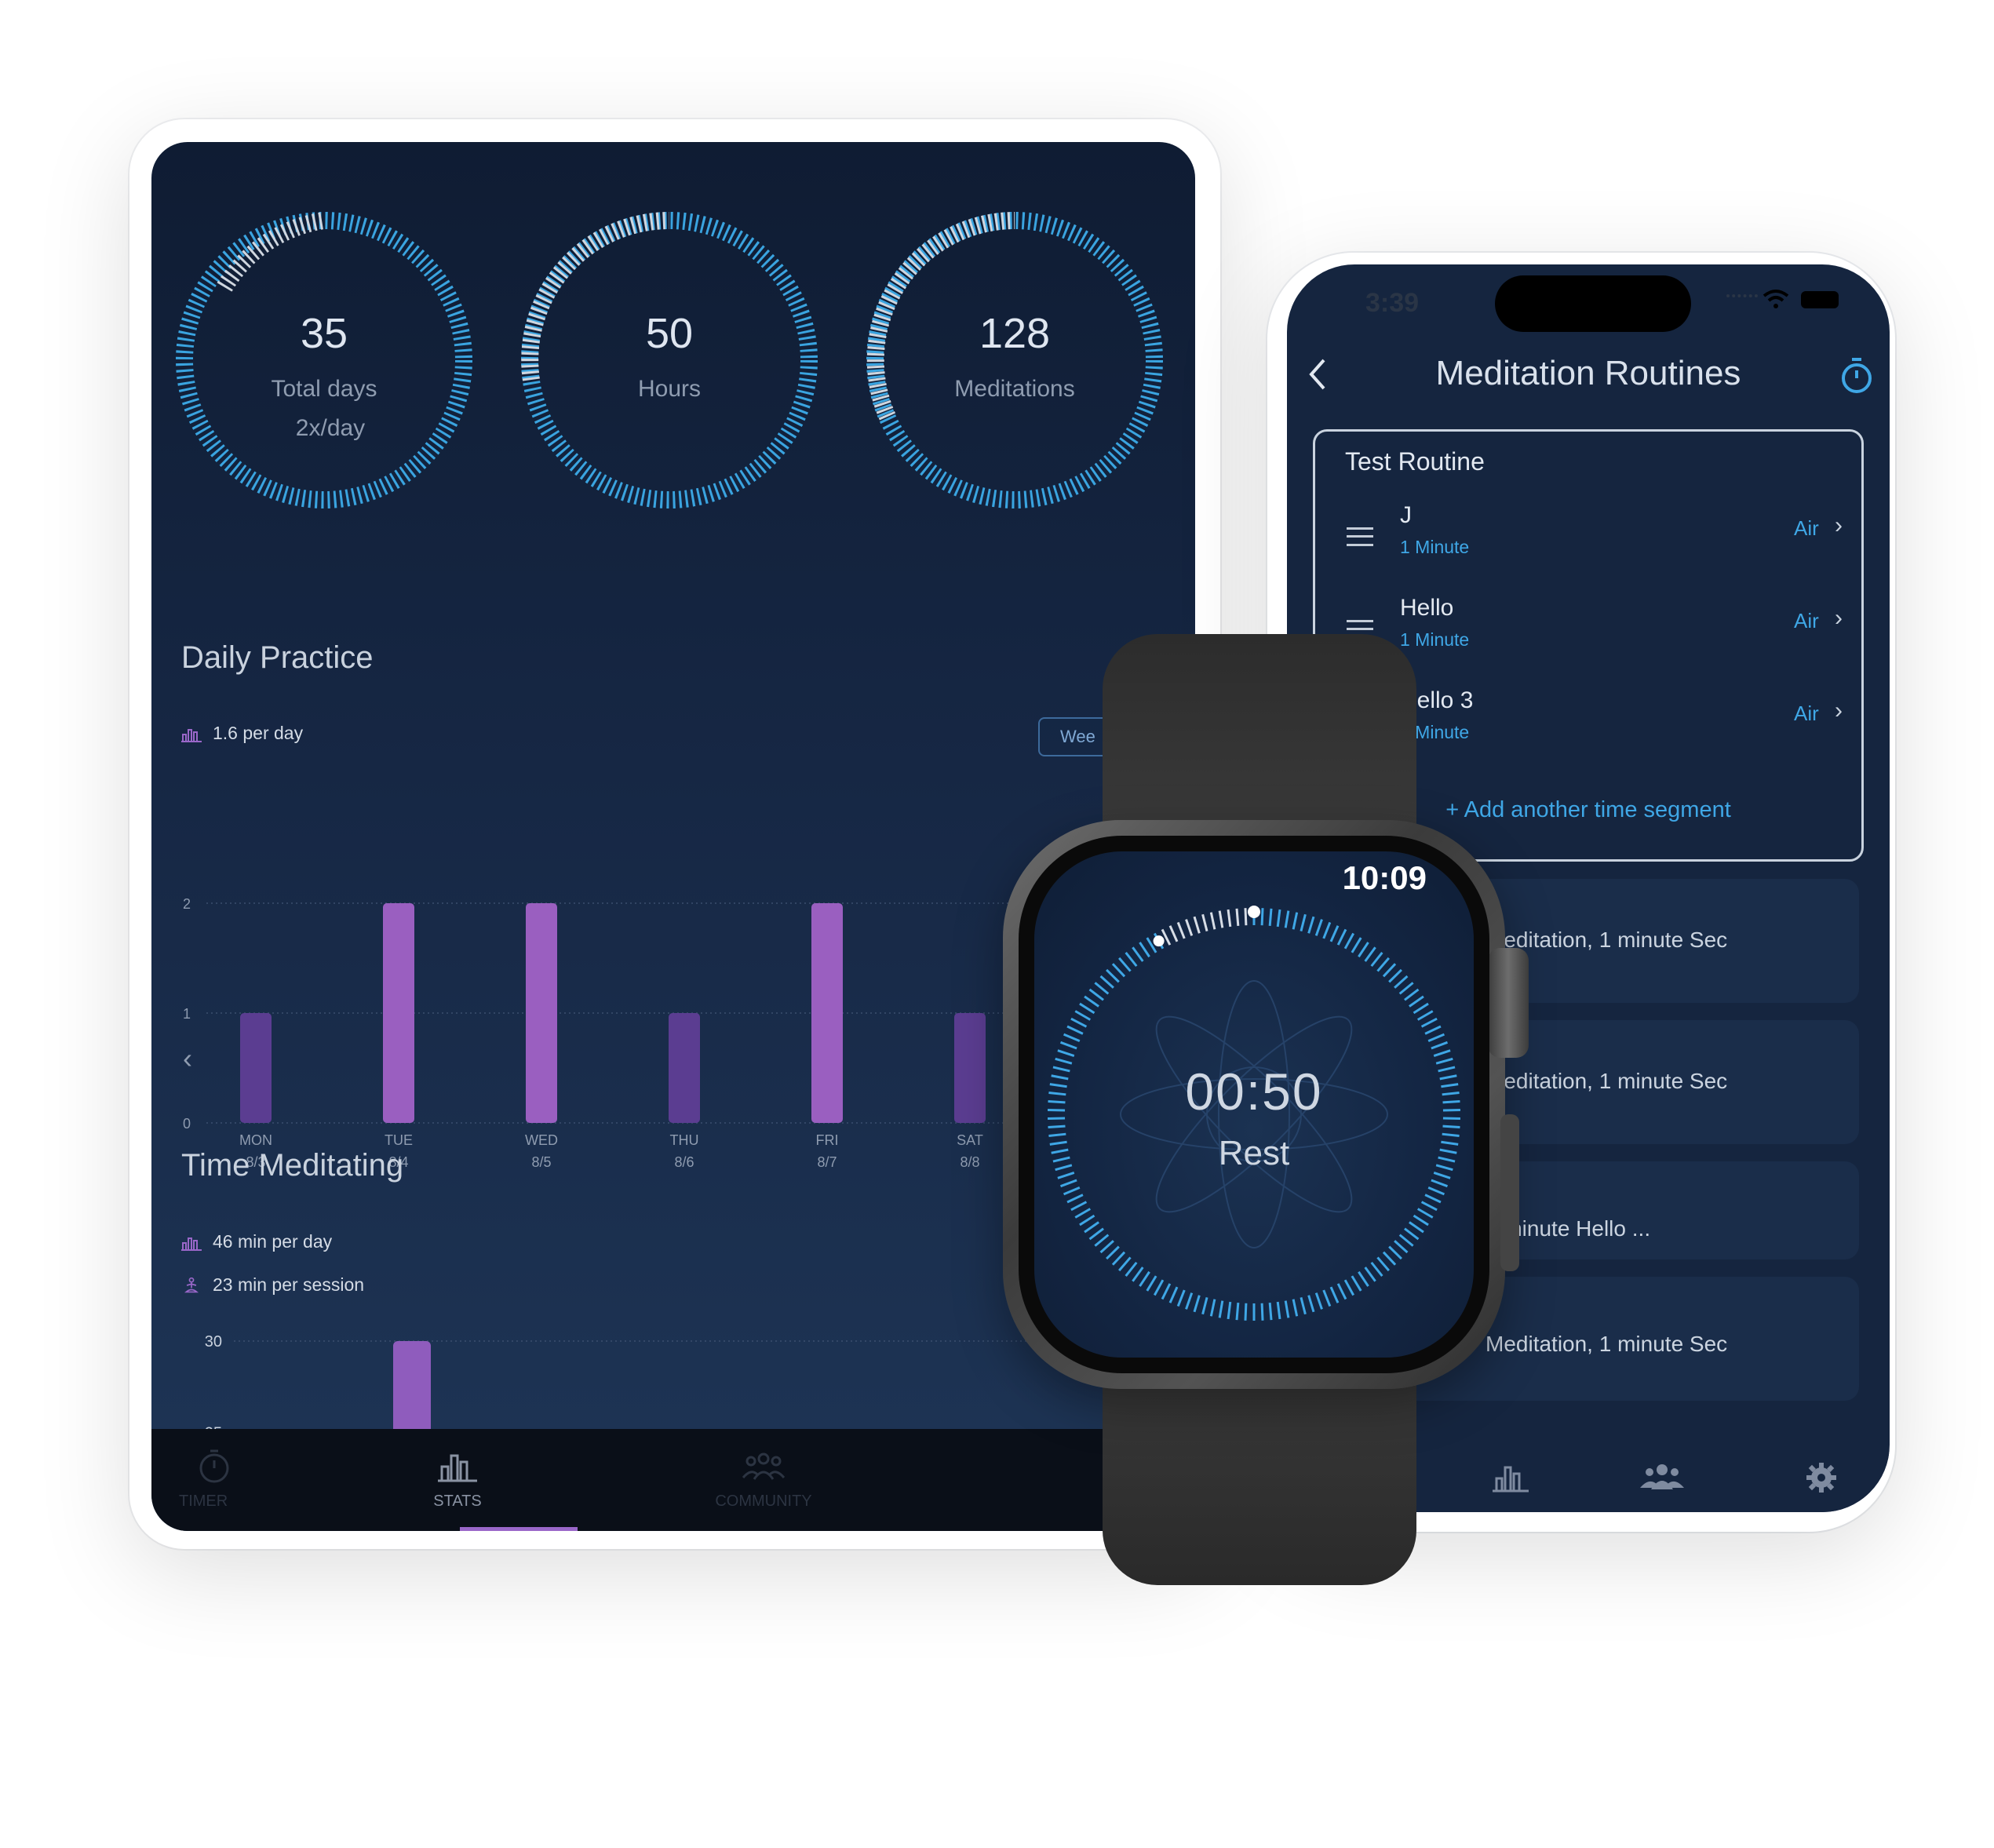 The height and width of the screenshot is (1848, 1994). What do you see at coordinates (673, 1480) in the screenshot?
I see `tablet-tab-bar: TIMER STATS COMMUNITY` at bounding box center [673, 1480].